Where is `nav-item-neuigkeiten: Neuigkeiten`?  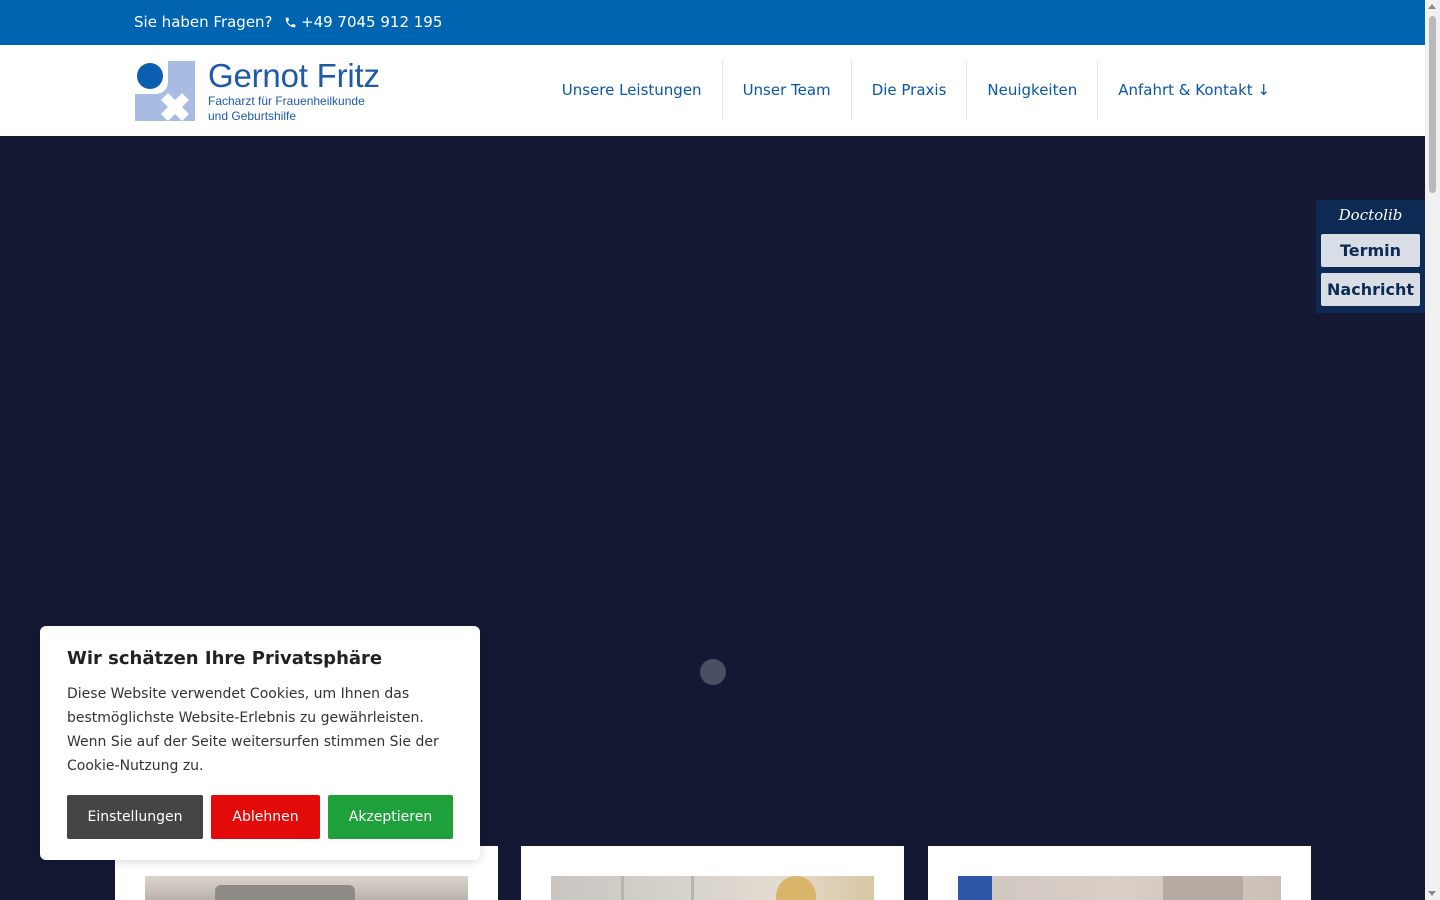
nav-item-neuigkeiten: Neuigkeiten is located at coordinates (1031, 90).